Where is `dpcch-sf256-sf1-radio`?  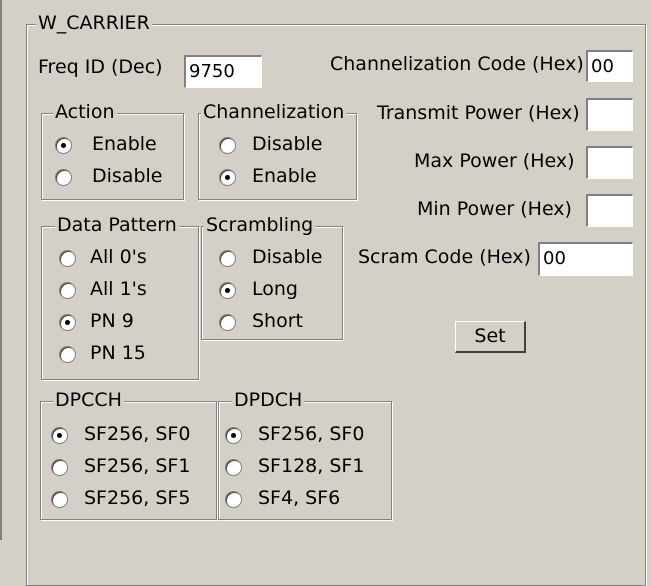
dpcch-sf256-sf1-radio is located at coordinates (59, 467).